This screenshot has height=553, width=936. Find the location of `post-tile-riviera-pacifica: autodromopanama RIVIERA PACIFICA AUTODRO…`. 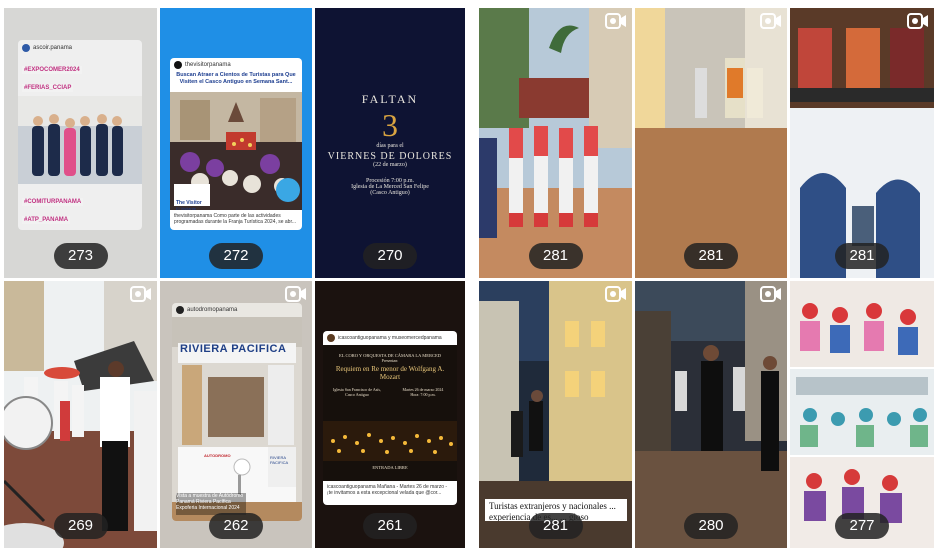

post-tile-riviera-pacifica: autodromopanama RIVIERA PACIFICA AUTODRO… is located at coordinates (236, 414).